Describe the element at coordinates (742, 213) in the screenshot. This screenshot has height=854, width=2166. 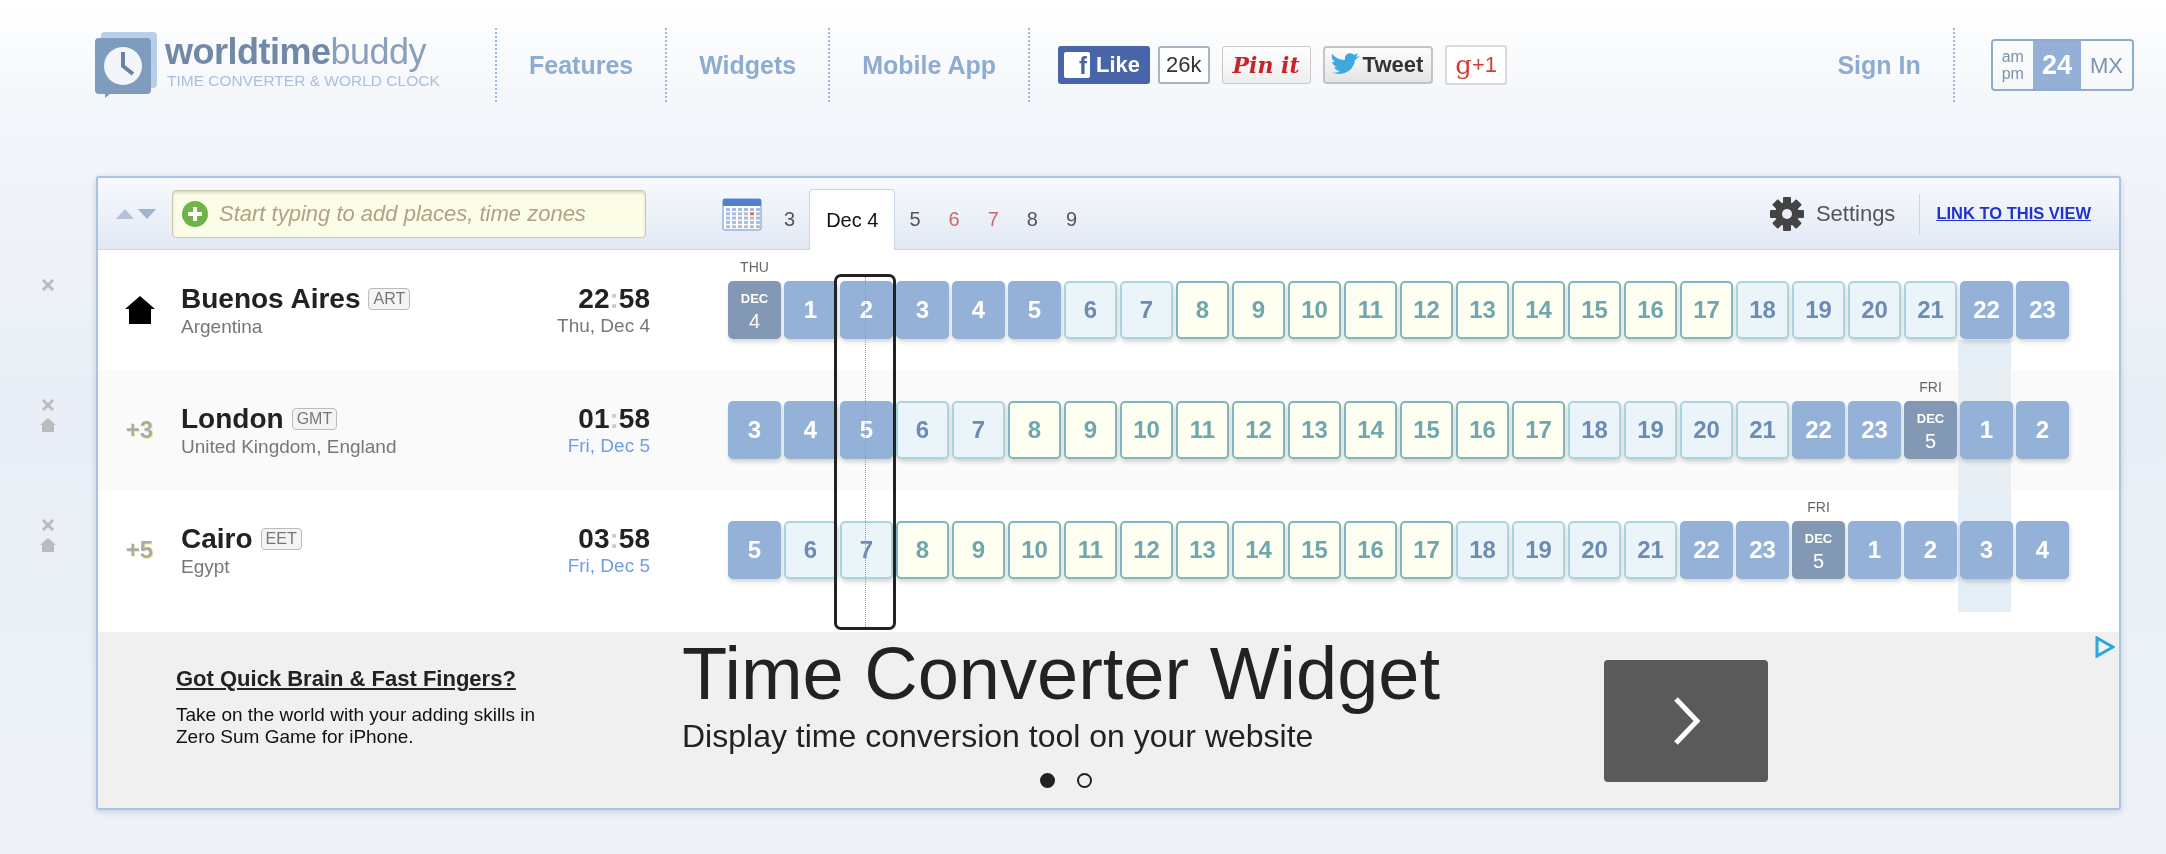
I see `calendar-icon` at that location.